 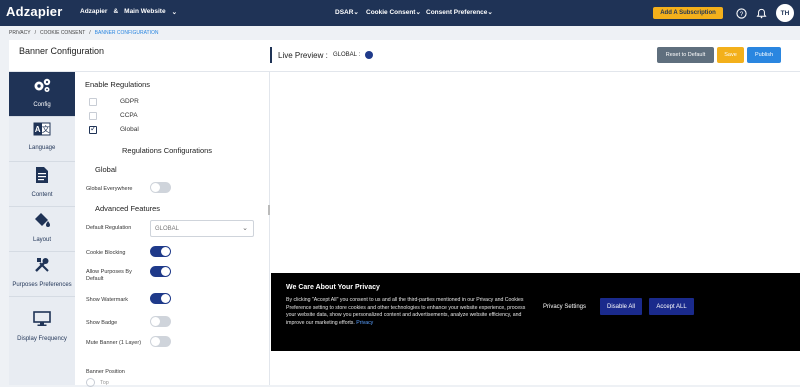 I want to click on mute-banner-label: Mute Banner (1 Layer), so click(x=114, y=343).